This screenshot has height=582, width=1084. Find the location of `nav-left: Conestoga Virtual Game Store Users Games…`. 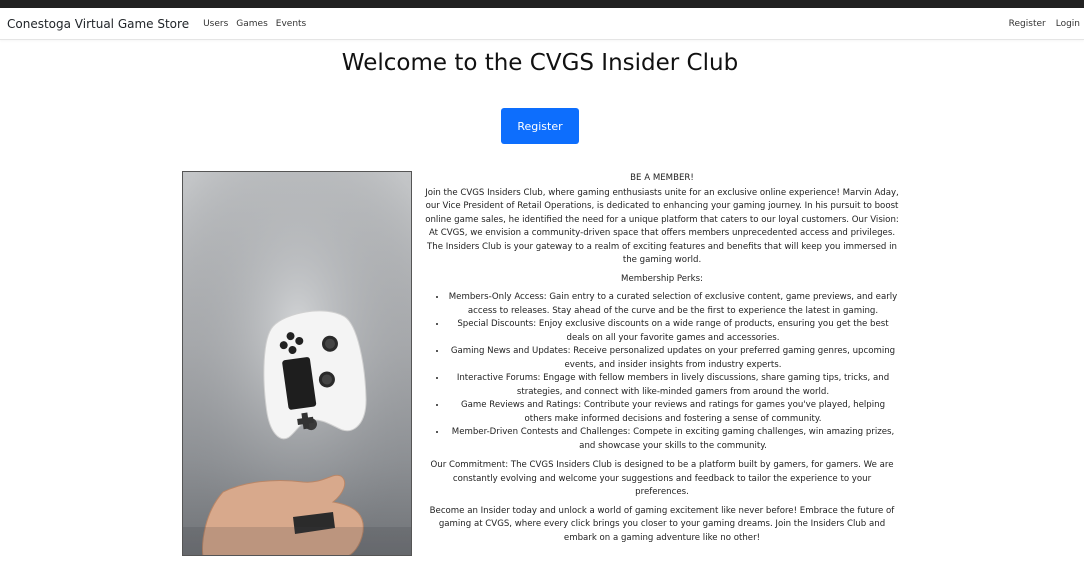

nav-left: Conestoga Virtual Game Store Users Games… is located at coordinates (160, 24).